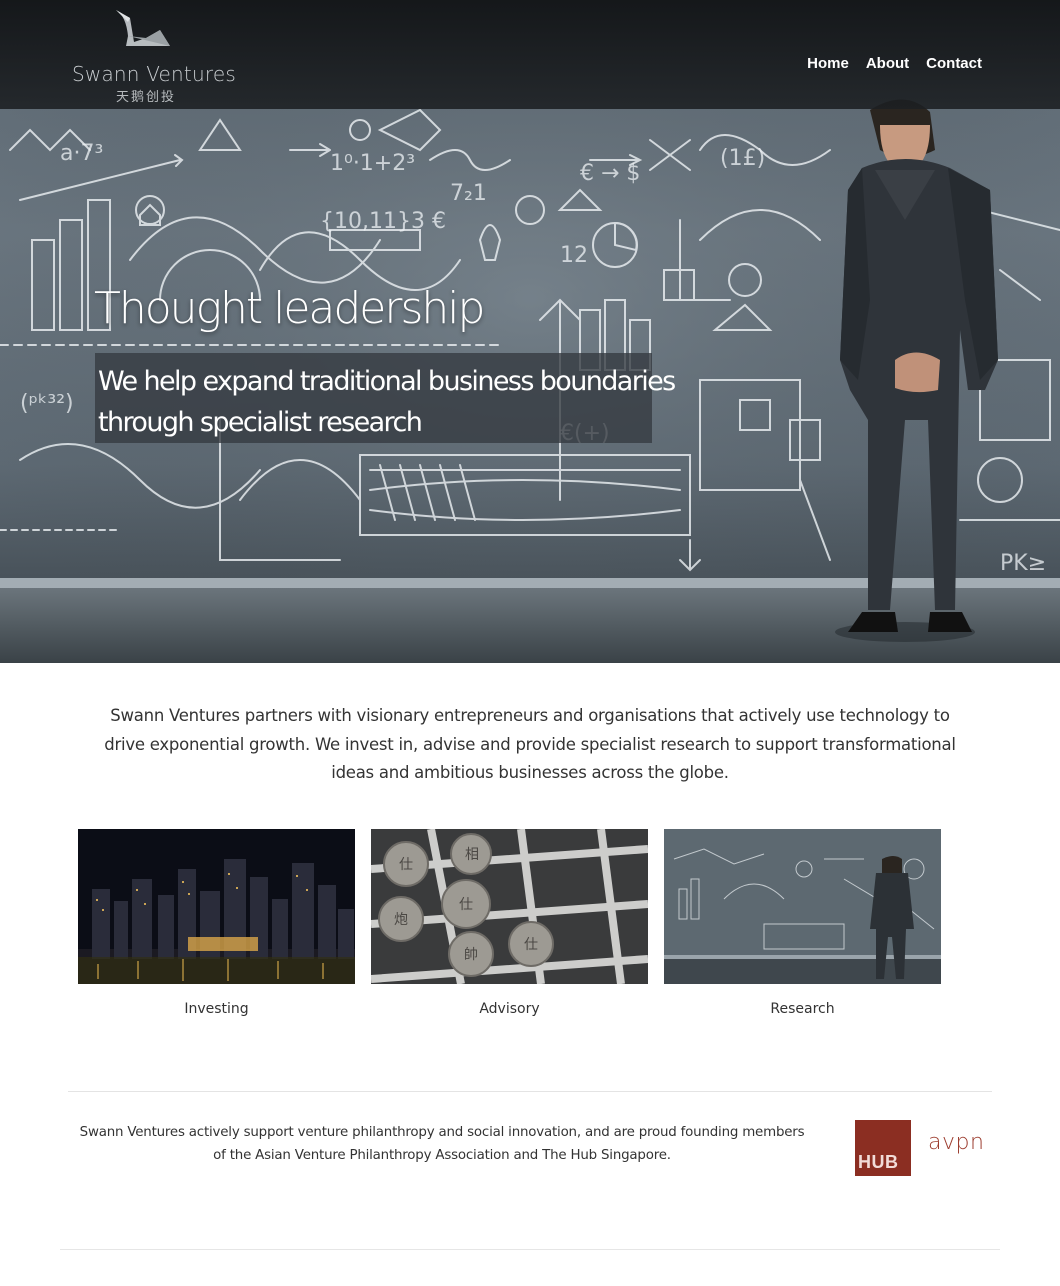 This screenshot has height=1286, width=1060. I want to click on svg-text: 1⁰·1+2³, so click(372, 163).